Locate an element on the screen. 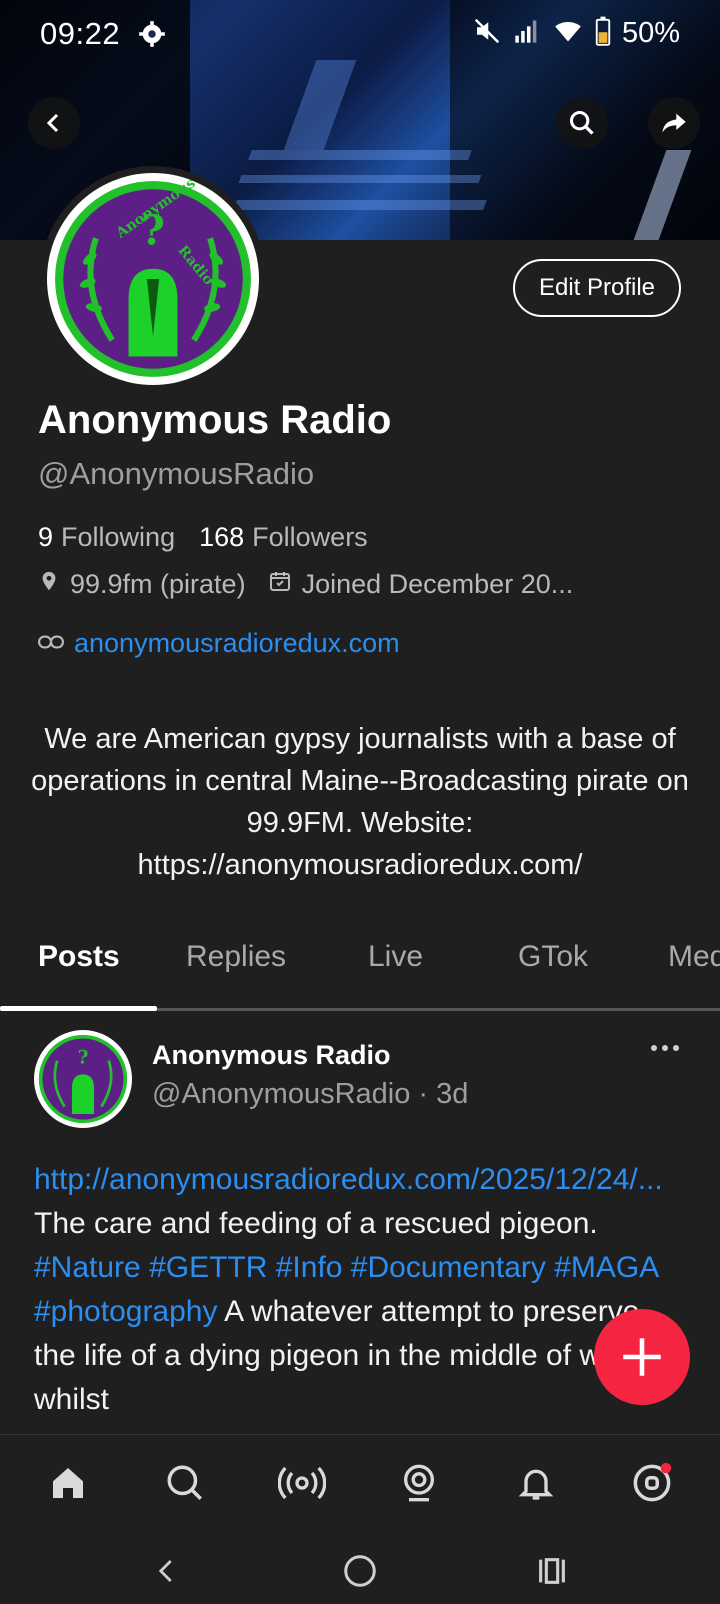 This screenshot has height=1604, width=720. more-dots-icon is located at coordinates (665, 1048).